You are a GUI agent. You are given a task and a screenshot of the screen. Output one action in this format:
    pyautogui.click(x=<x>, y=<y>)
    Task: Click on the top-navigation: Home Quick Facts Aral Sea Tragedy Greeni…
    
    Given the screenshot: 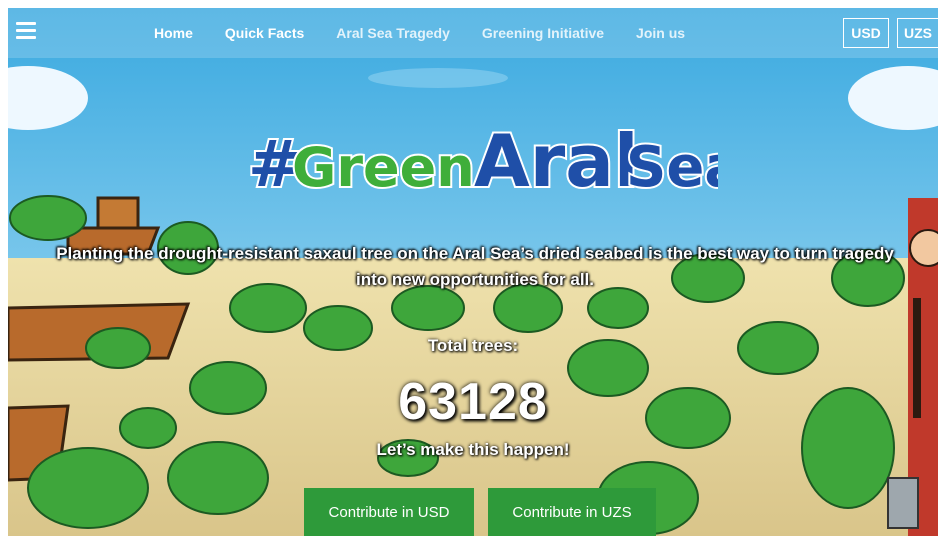 What is the action you would take?
    pyautogui.click(x=473, y=33)
    